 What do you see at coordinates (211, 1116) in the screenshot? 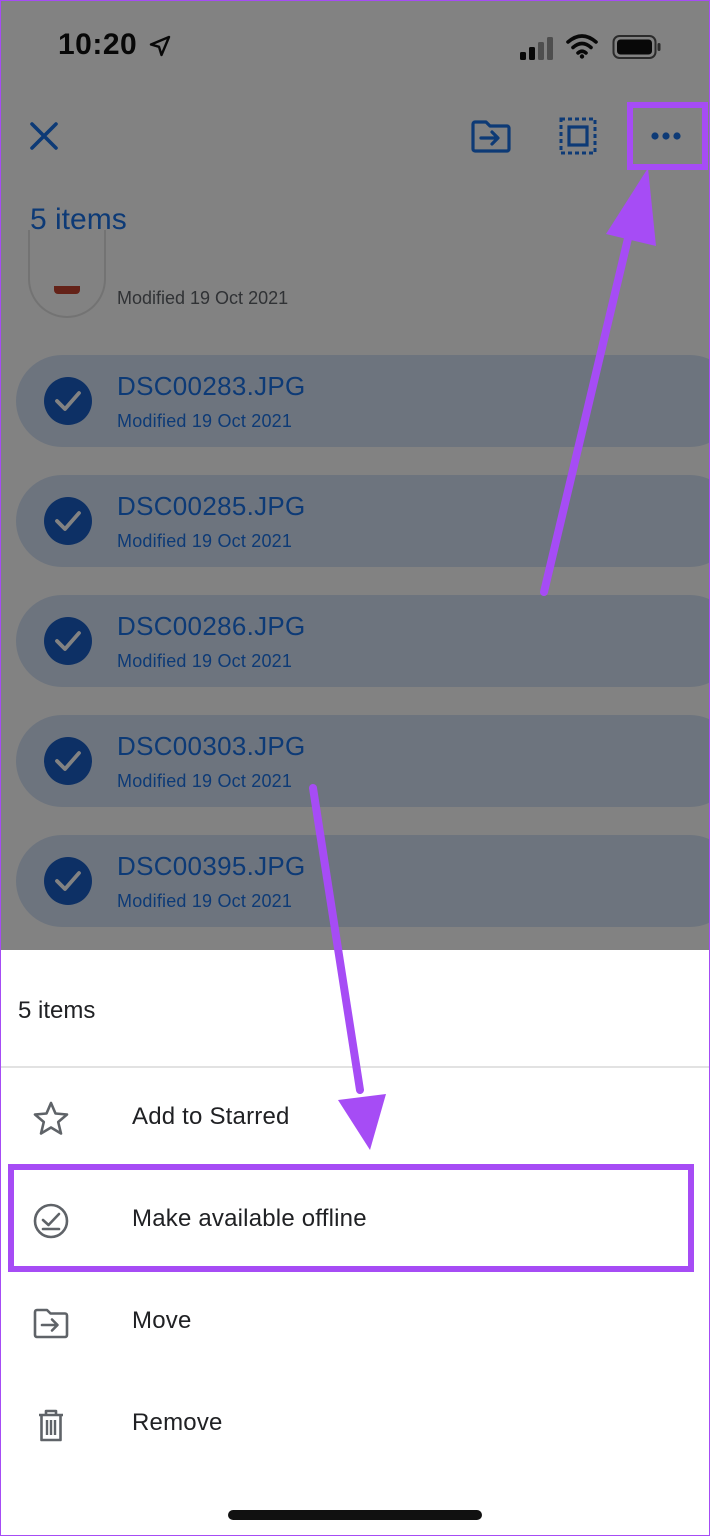
I see `menu-item-label: Add to Starred` at bounding box center [211, 1116].